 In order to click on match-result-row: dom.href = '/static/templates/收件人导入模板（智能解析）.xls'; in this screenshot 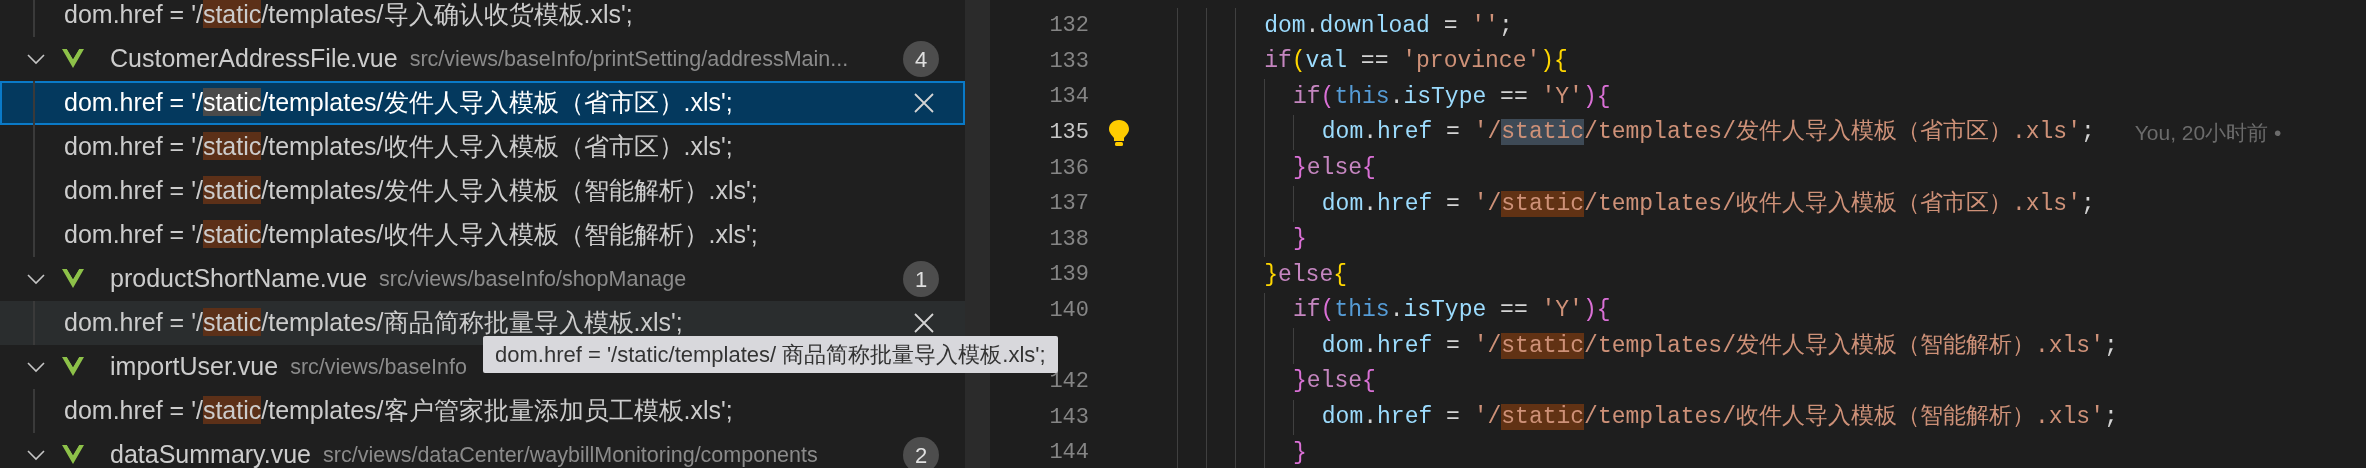, I will do `click(482, 235)`.